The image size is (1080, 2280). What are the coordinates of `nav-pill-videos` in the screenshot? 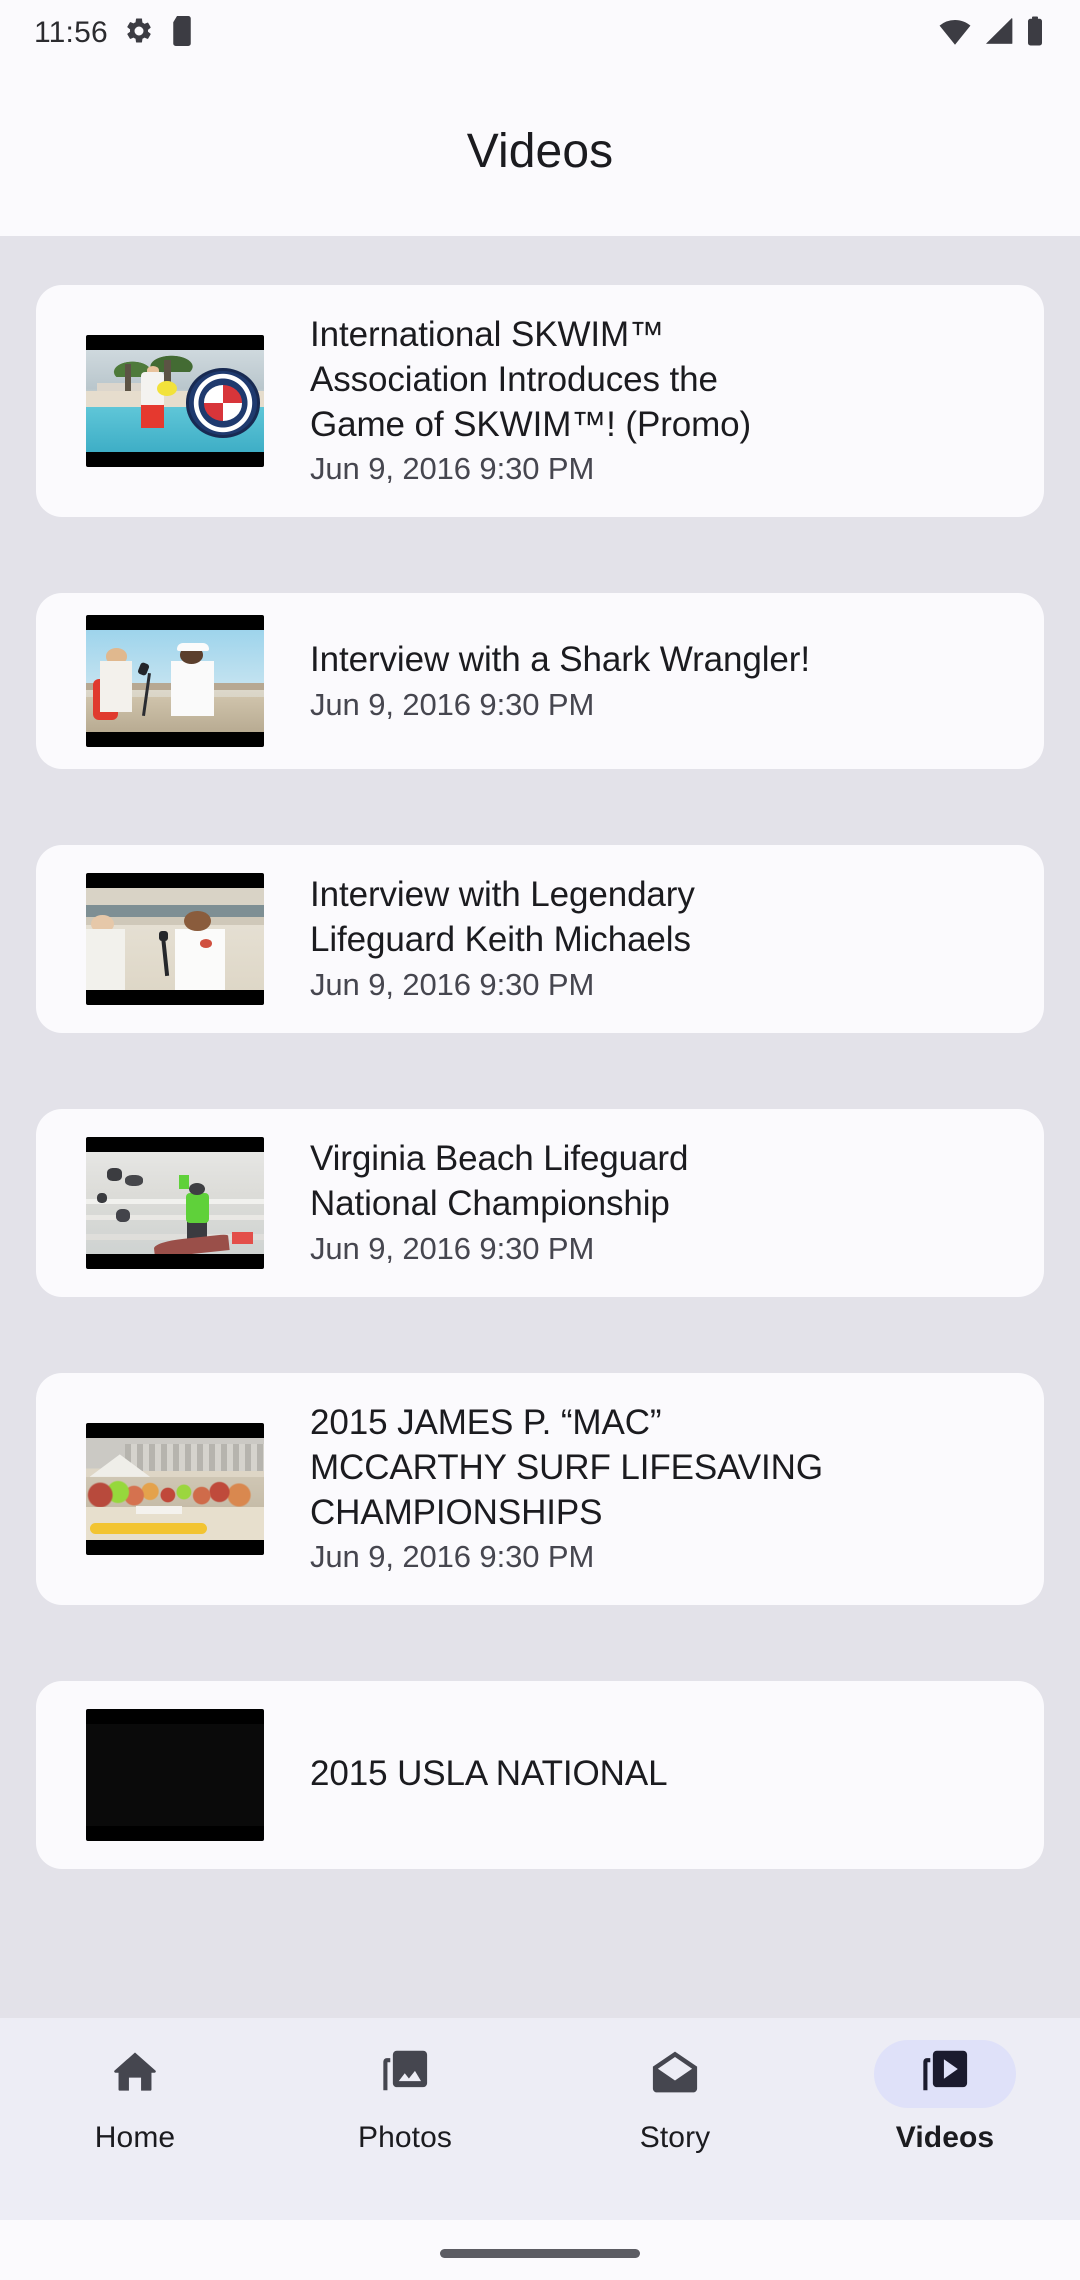 It's located at (945, 2074).